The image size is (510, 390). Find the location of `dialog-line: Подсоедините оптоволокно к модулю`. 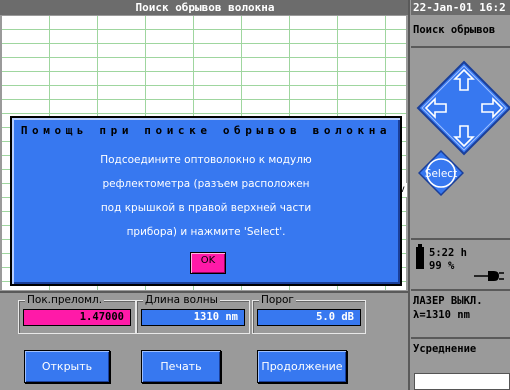

dialog-line: Подсоедините оптоволокно к модулю is located at coordinates (206, 160).